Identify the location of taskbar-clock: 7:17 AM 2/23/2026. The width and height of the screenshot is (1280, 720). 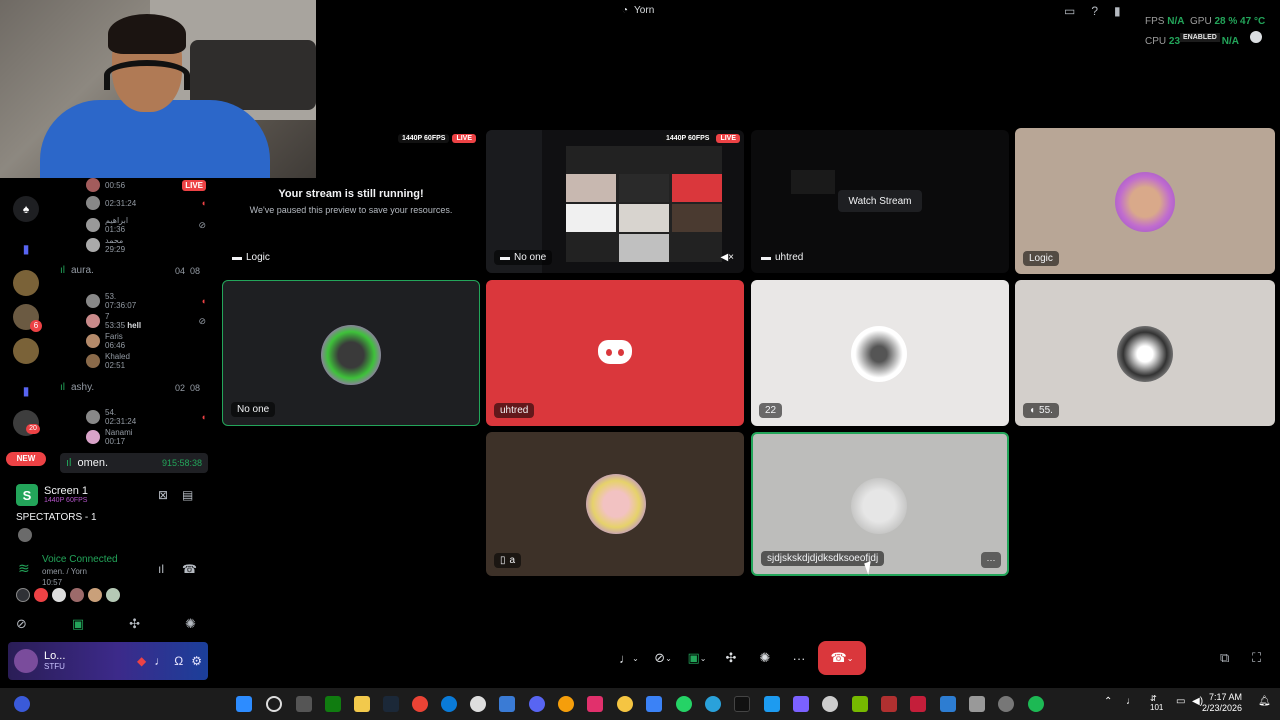
(1222, 703).